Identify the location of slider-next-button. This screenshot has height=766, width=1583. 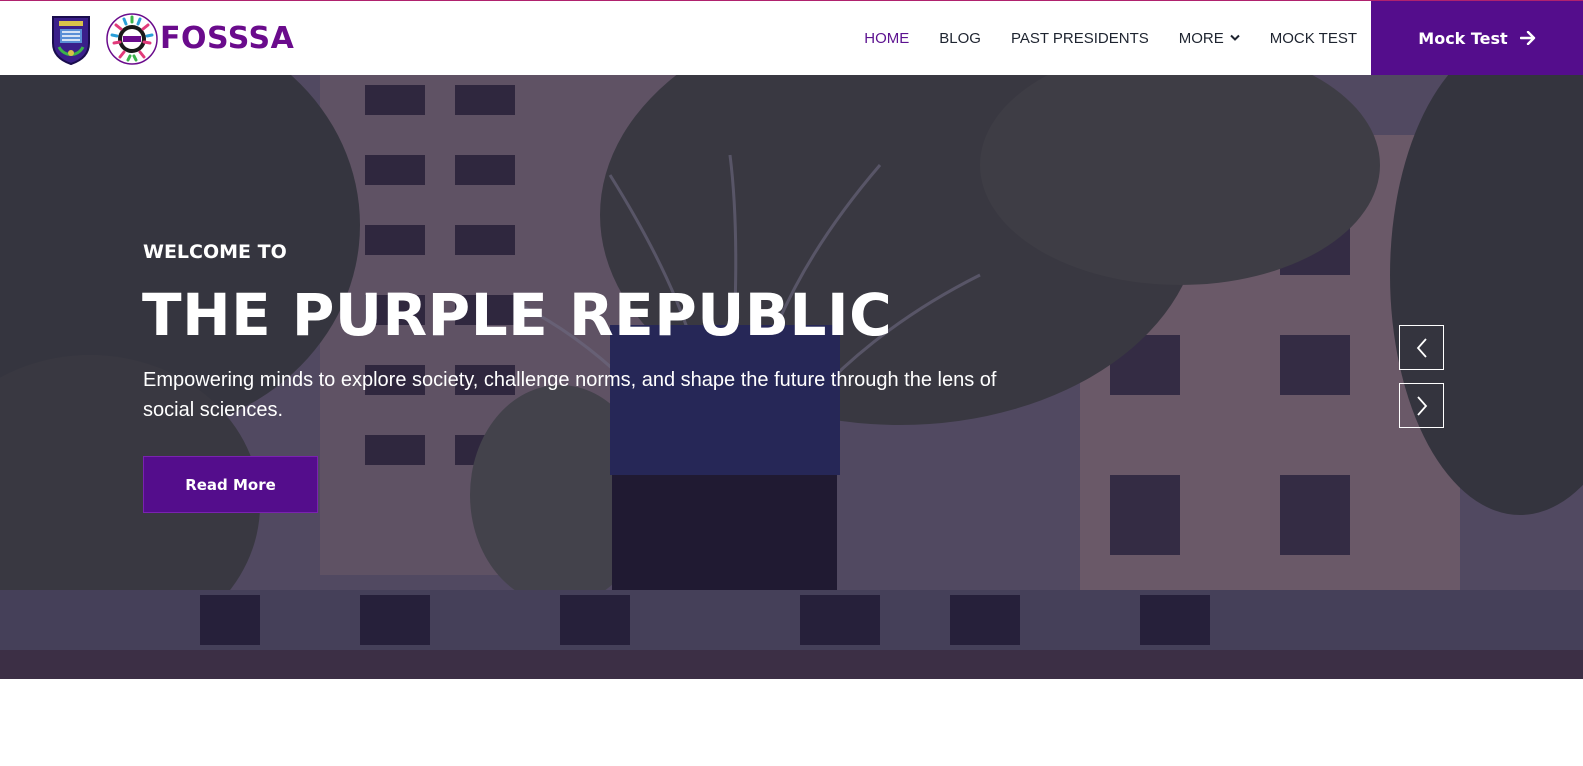
(1421, 405).